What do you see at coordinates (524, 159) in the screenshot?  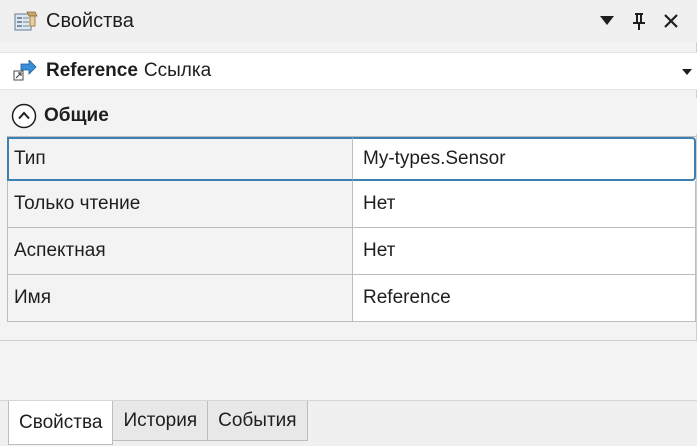 I see `property-value-field: My-types.Sensor` at bounding box center [524, 159].